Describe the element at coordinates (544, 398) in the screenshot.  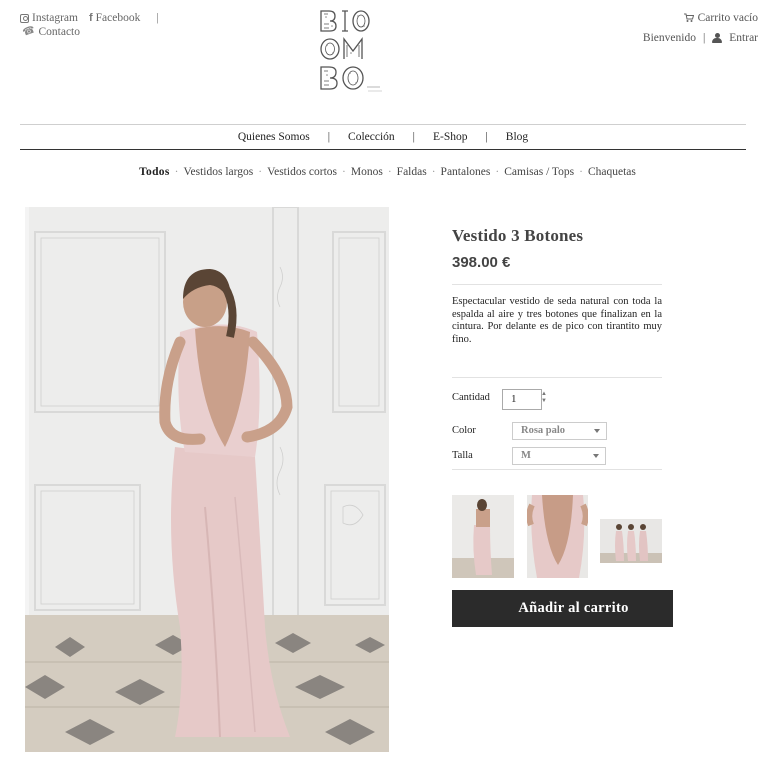
I see `quantity-stepper: ▲ ▼` at that location.